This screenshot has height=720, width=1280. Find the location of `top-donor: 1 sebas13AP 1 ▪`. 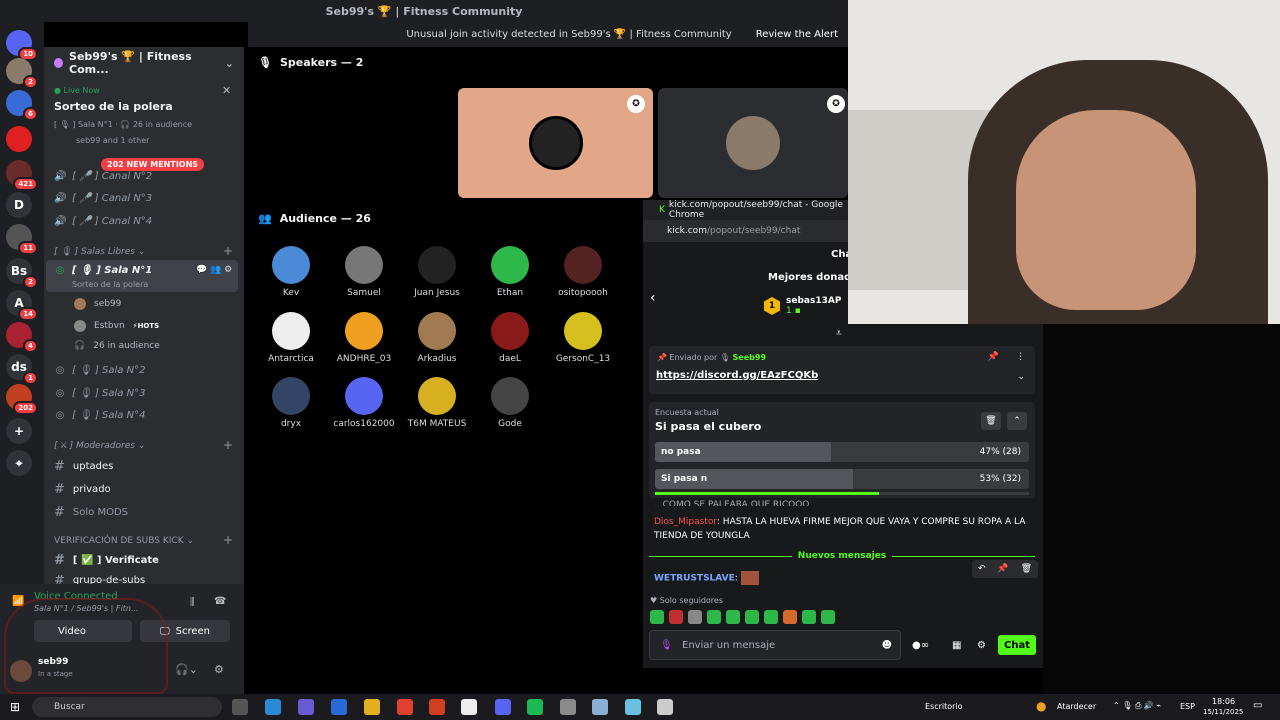

top-donor: 1 sebas13AP 1 ▪ is located at coordinates (802, 306).